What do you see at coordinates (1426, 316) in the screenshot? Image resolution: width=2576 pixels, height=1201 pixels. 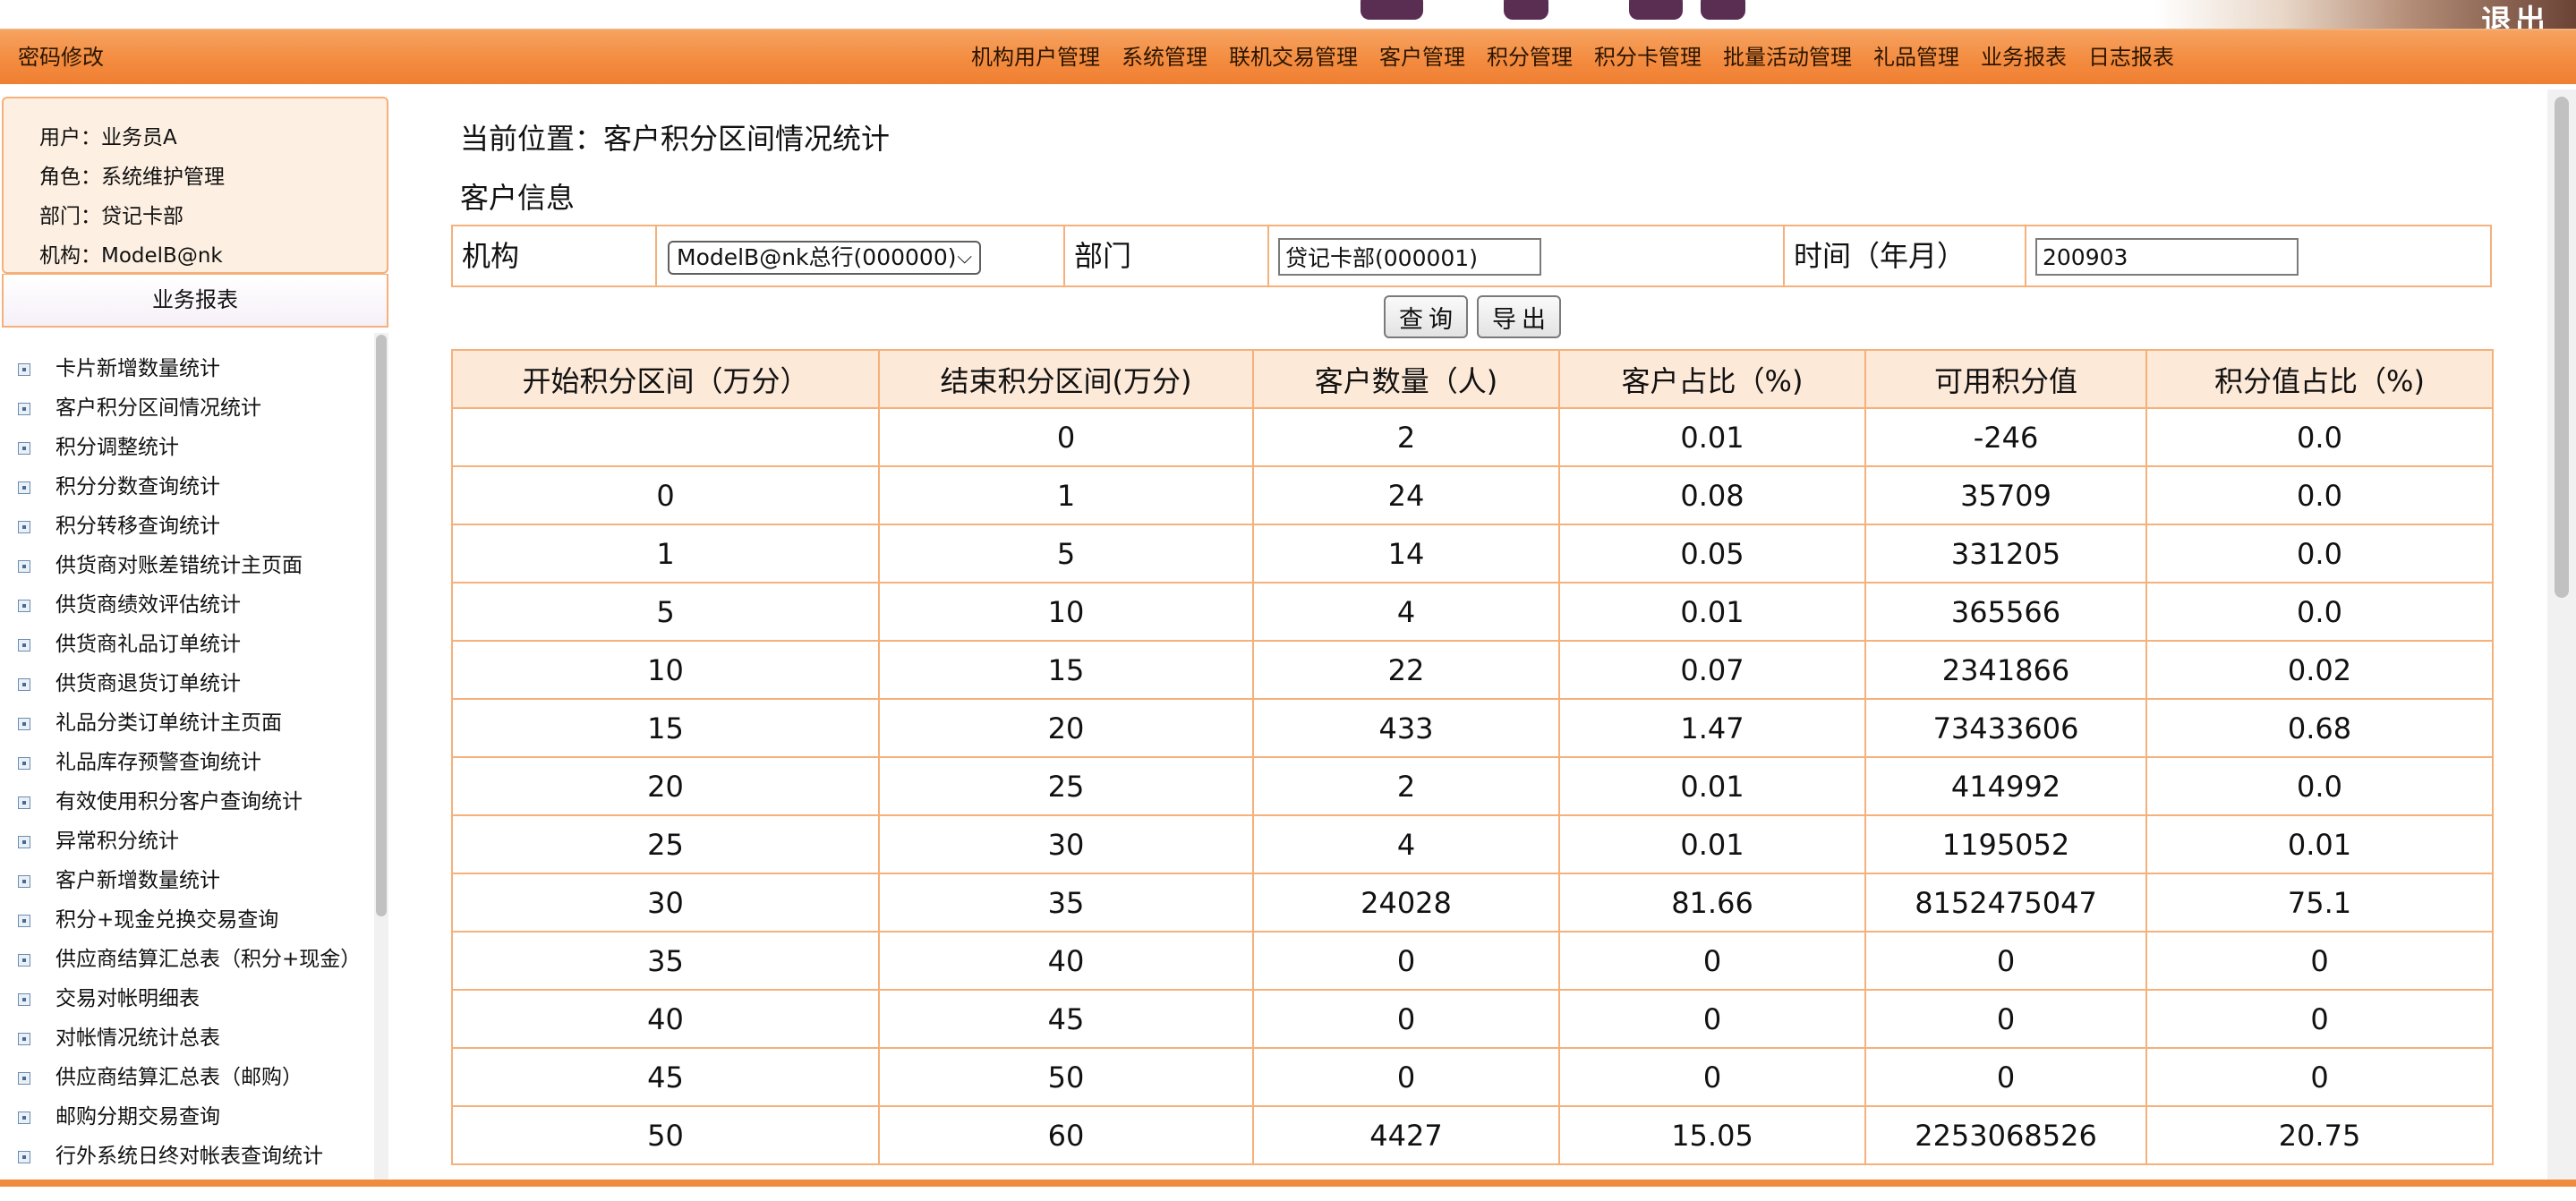 I see `query-button: 查询` at bounding box center [1426, 316].